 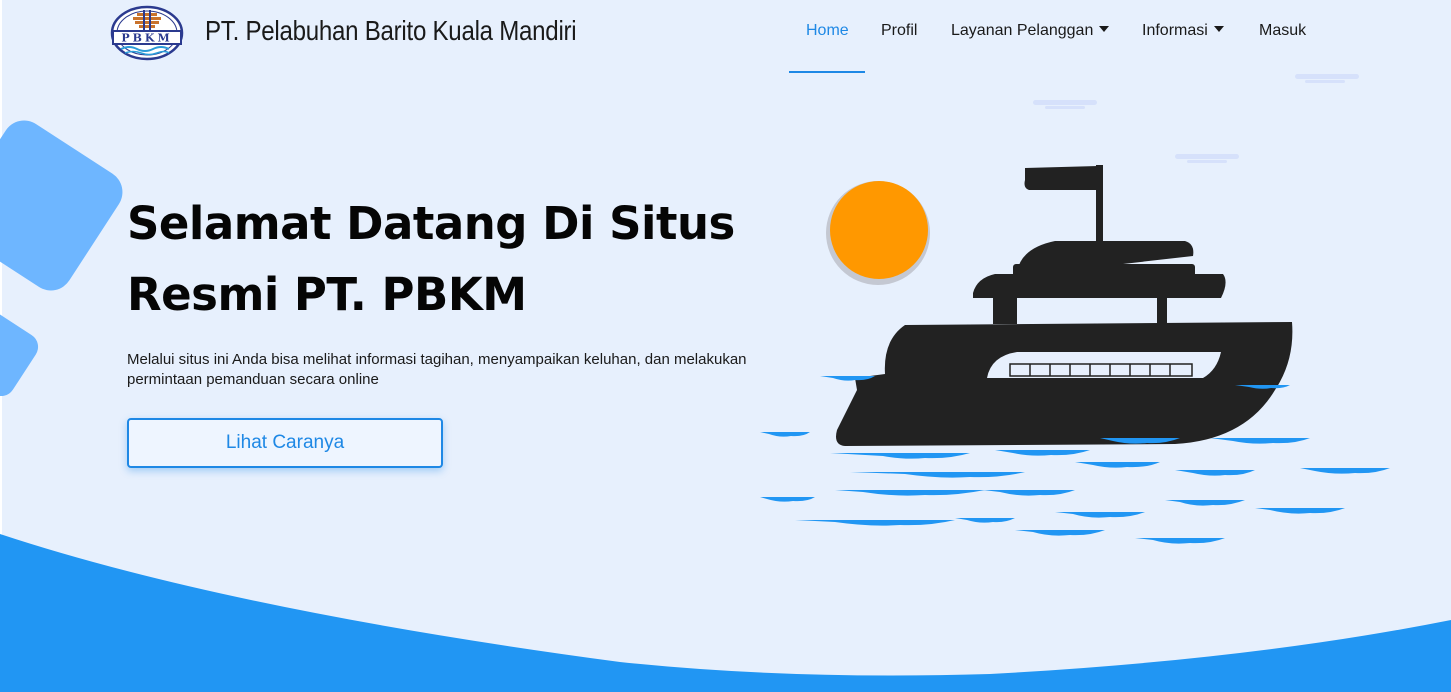 I want to click on nav-layanan-pelanggan: Layanan Pelanggan, so click(x=1030, y=31).